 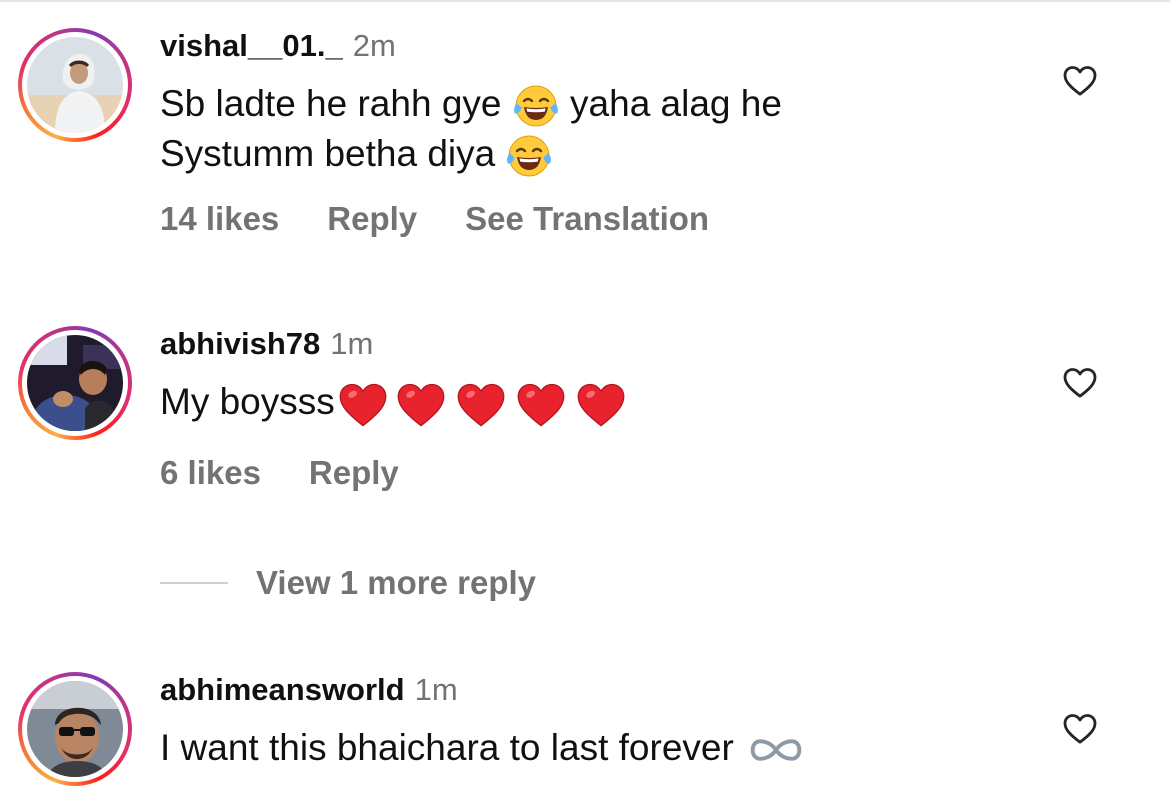 What do you see at coordinates (585, 1) in the screenshot?
I see `top-divider` at bounding box center [585, 1].